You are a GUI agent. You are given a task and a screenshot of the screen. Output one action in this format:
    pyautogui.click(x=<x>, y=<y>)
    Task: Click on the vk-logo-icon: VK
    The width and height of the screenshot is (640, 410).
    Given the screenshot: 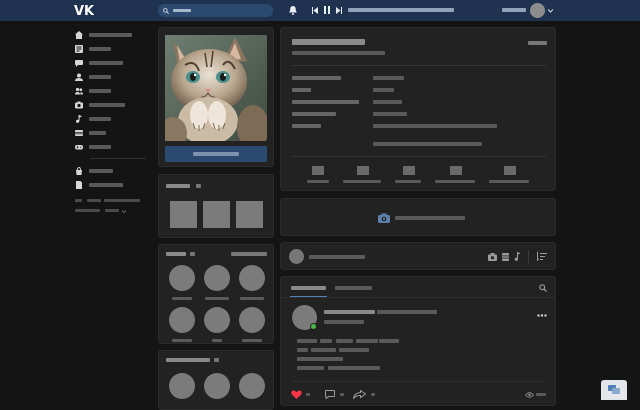 What is the action you would take?
    pyautogui.click(x=84, y=11)
    